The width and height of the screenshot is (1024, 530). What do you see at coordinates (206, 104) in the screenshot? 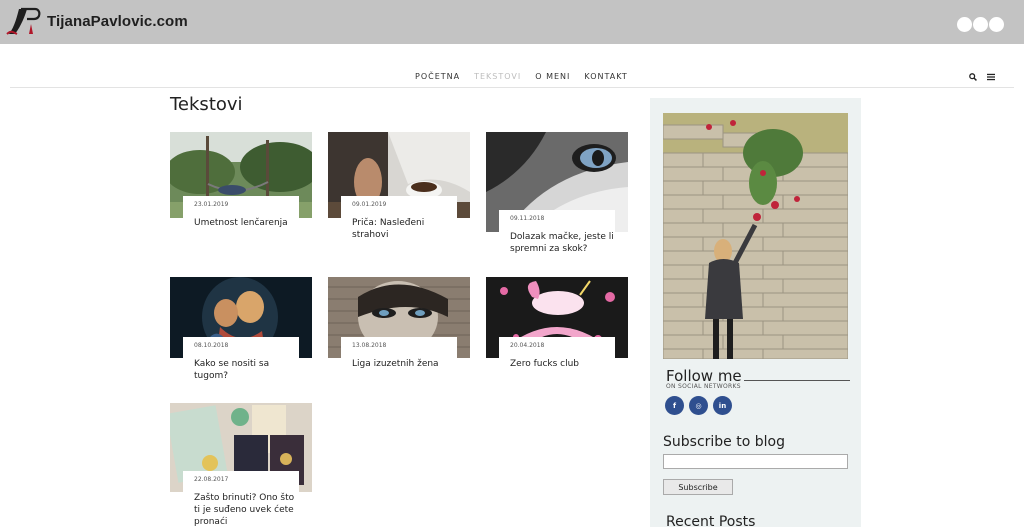
I see `page-title: Tekstovi` at bounding box center [206, 104].